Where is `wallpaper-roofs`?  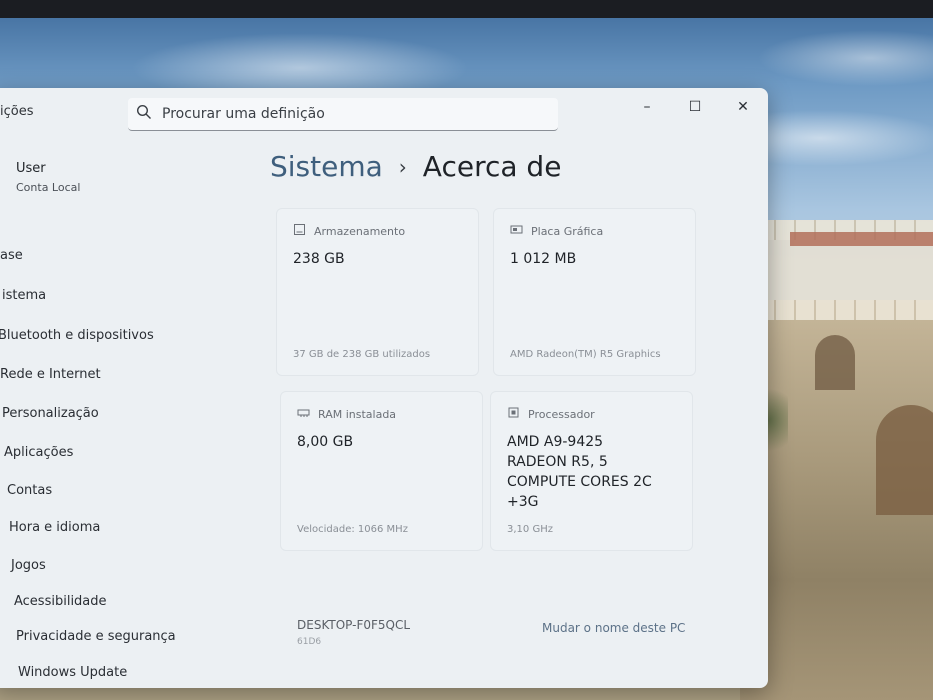 wallpaper-roofs is located at coordinates (861, 239).